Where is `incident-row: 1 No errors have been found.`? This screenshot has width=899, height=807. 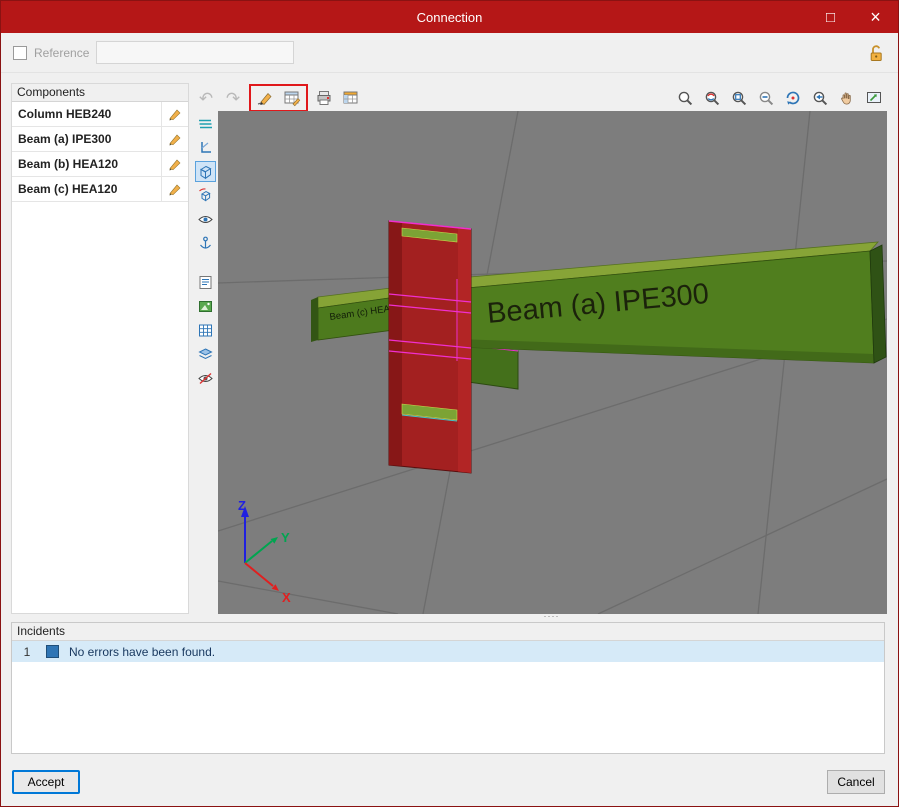
incident-row: 1 No errors have been found. is located at coordinates (448, 651).